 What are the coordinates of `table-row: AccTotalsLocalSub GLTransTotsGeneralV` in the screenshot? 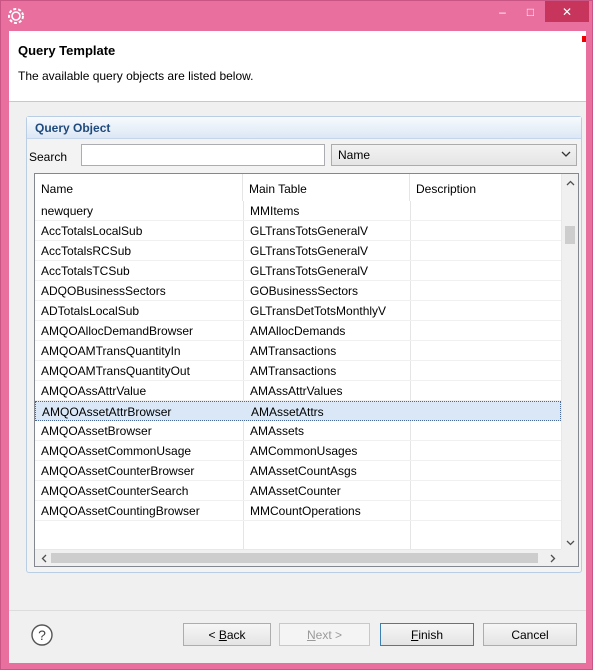 It's located at (298, 231).